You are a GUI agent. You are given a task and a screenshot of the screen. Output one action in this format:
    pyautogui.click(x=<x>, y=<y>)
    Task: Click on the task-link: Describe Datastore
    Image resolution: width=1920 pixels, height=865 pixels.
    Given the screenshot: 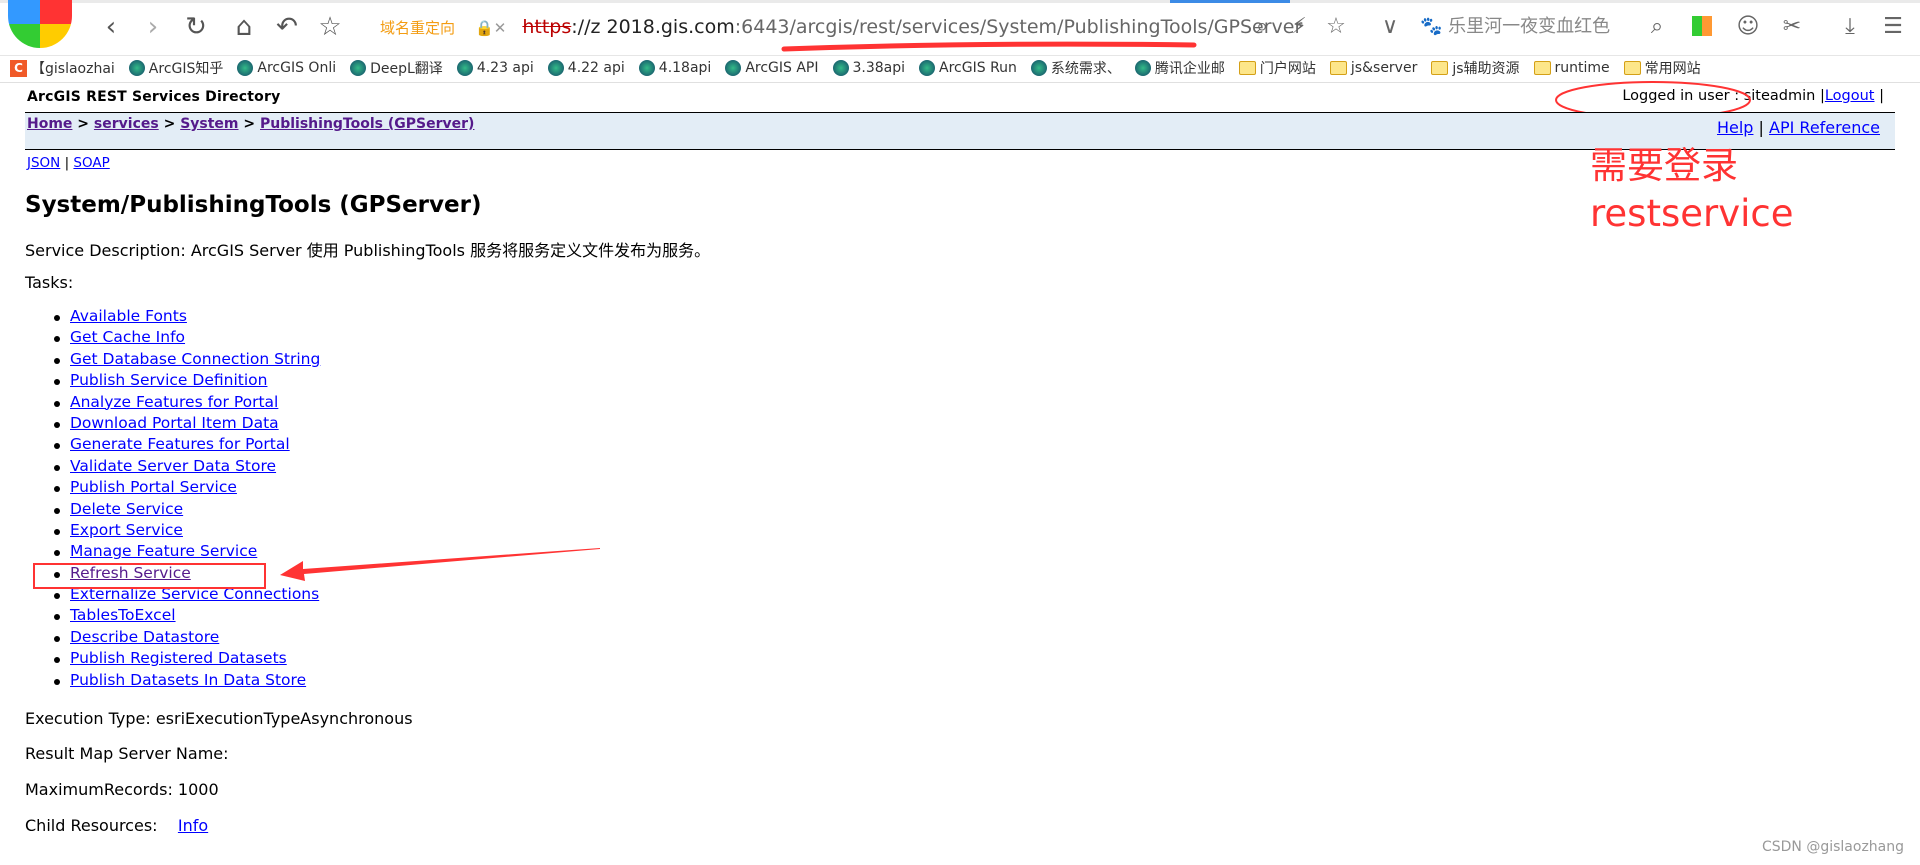 What is the action you would take?
    pyautogui.click(x=144, y=637)
    